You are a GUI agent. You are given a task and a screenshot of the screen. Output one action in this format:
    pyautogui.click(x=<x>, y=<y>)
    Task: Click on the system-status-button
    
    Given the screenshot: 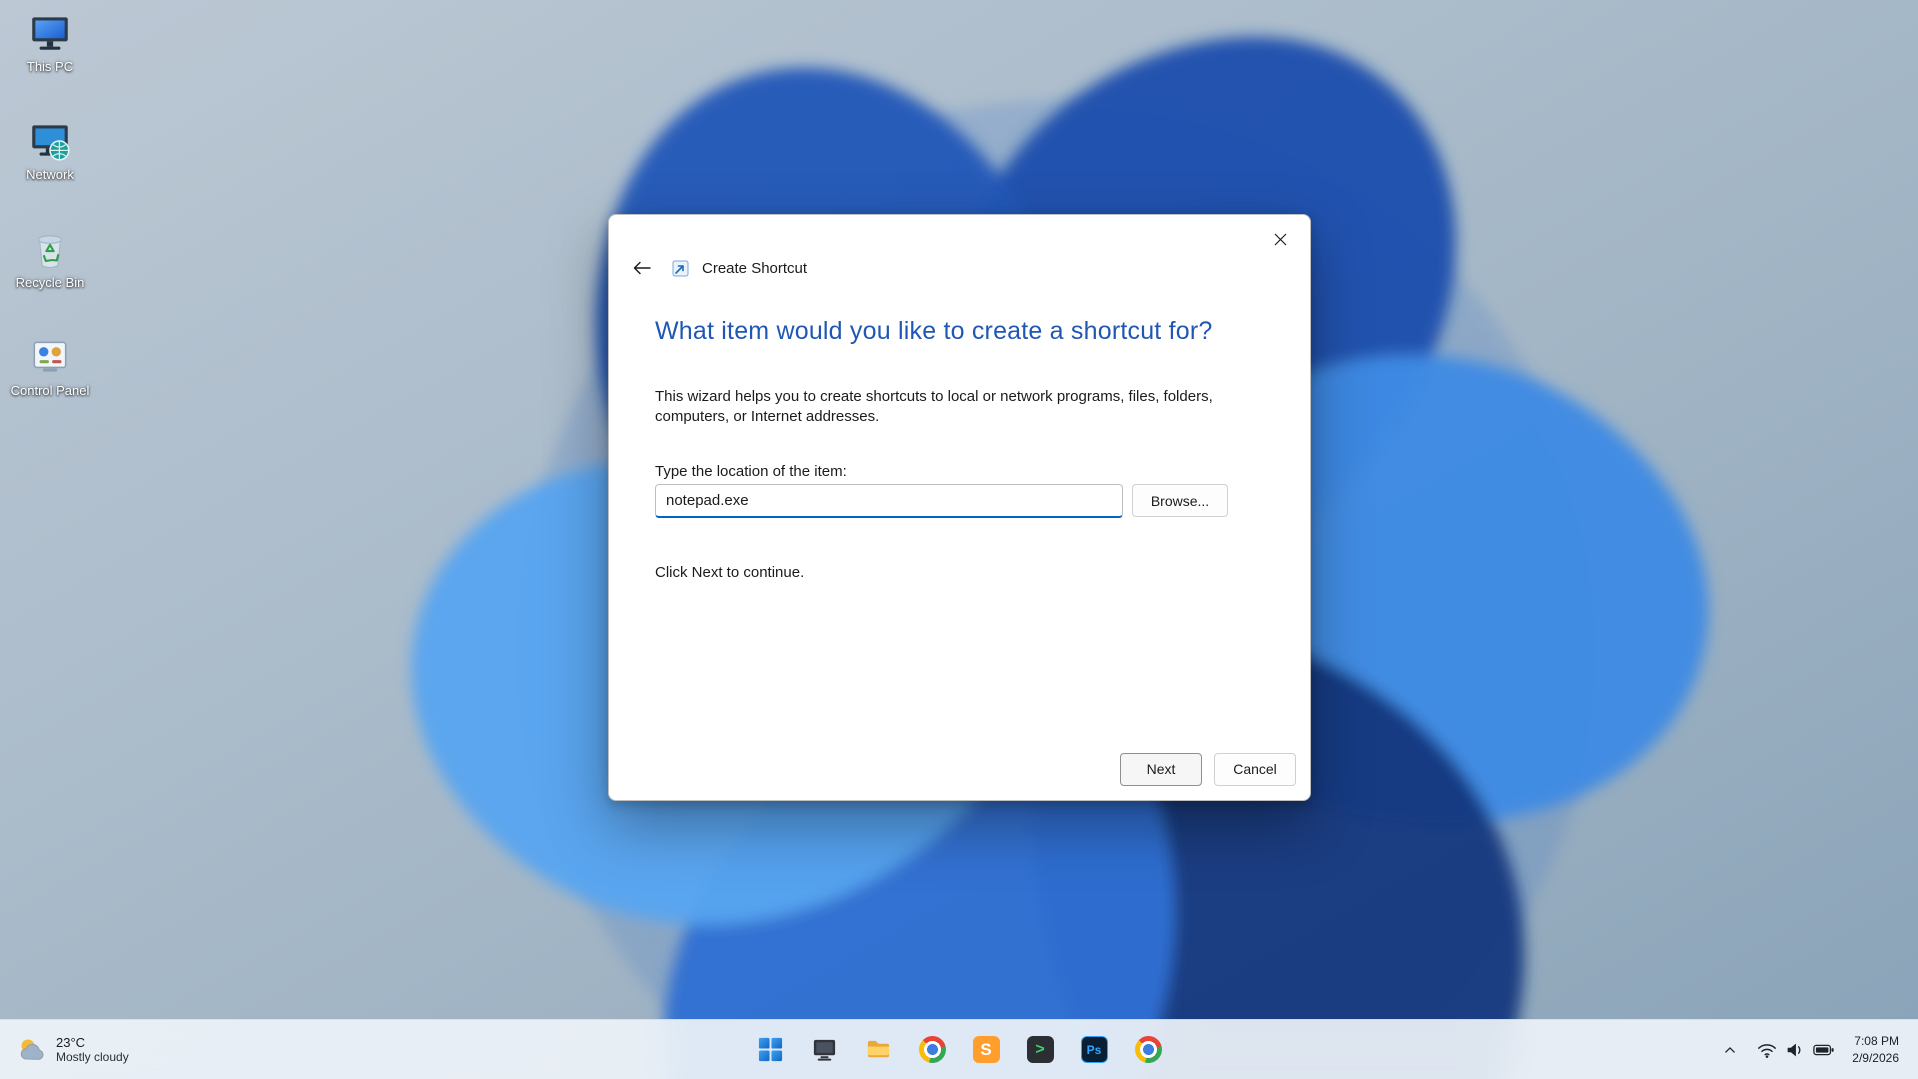 What is the action you would take?
    pyautogui.click(x=1796, y=1050)
    